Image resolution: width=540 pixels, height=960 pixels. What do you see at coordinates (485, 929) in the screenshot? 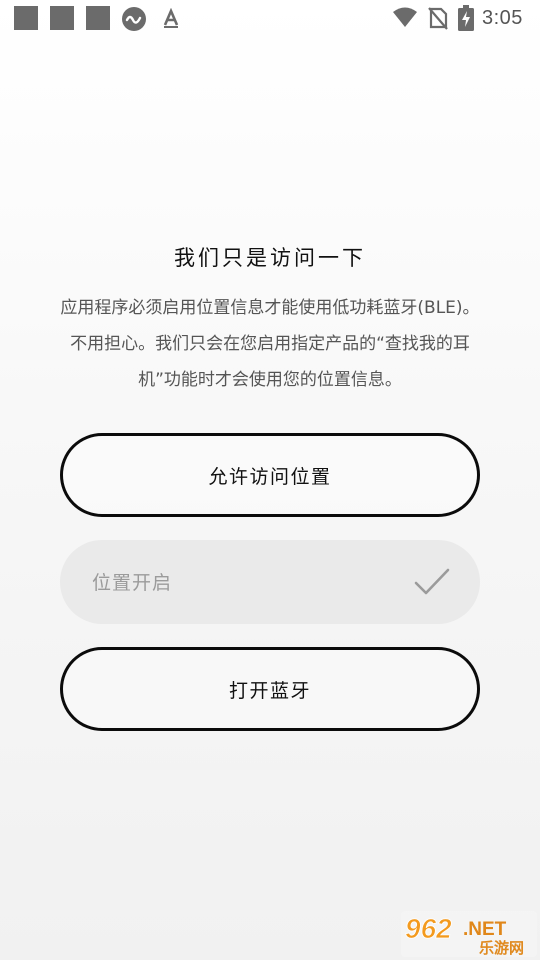
I see `watermark-suffix: .NET` at bounding box center [485, 929].